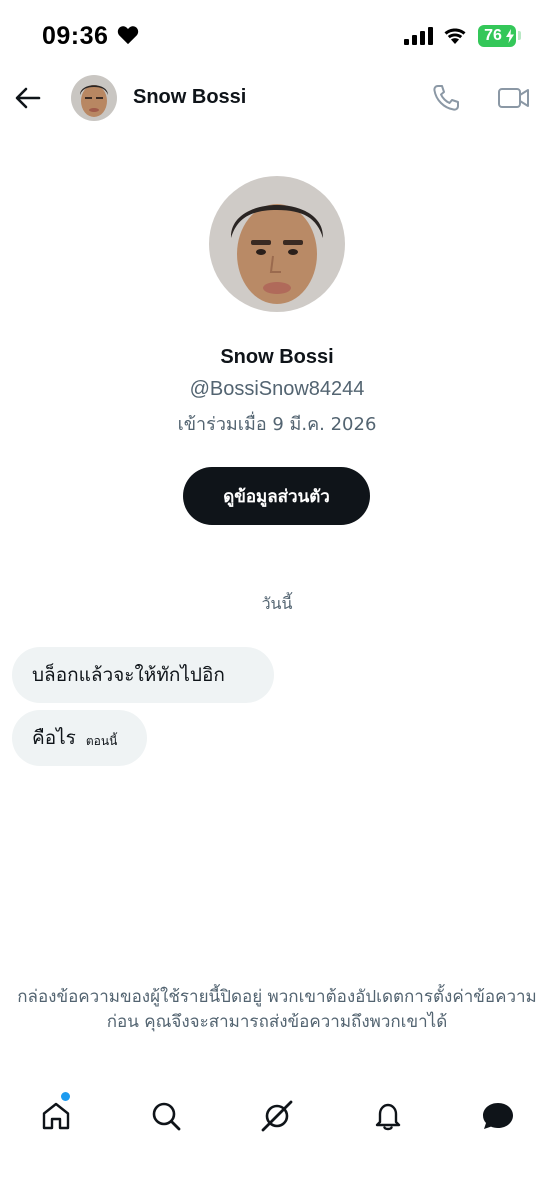 The width and height of the screenshot is (554, 1199). I want to click on phone-icon, so click(446, 98).